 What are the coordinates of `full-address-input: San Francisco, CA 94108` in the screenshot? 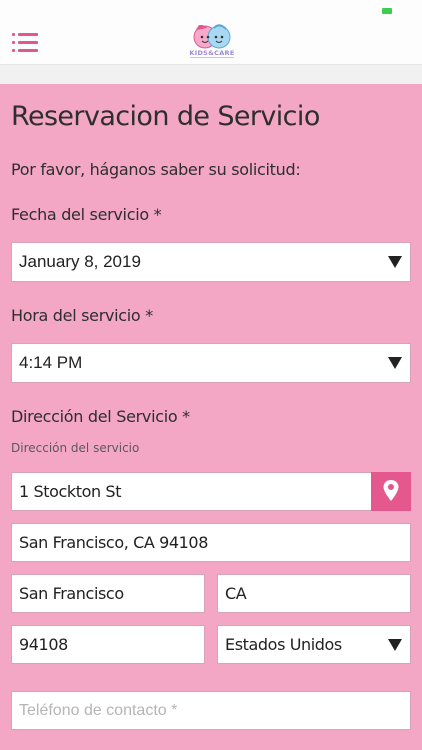 It's located at (211, 542).